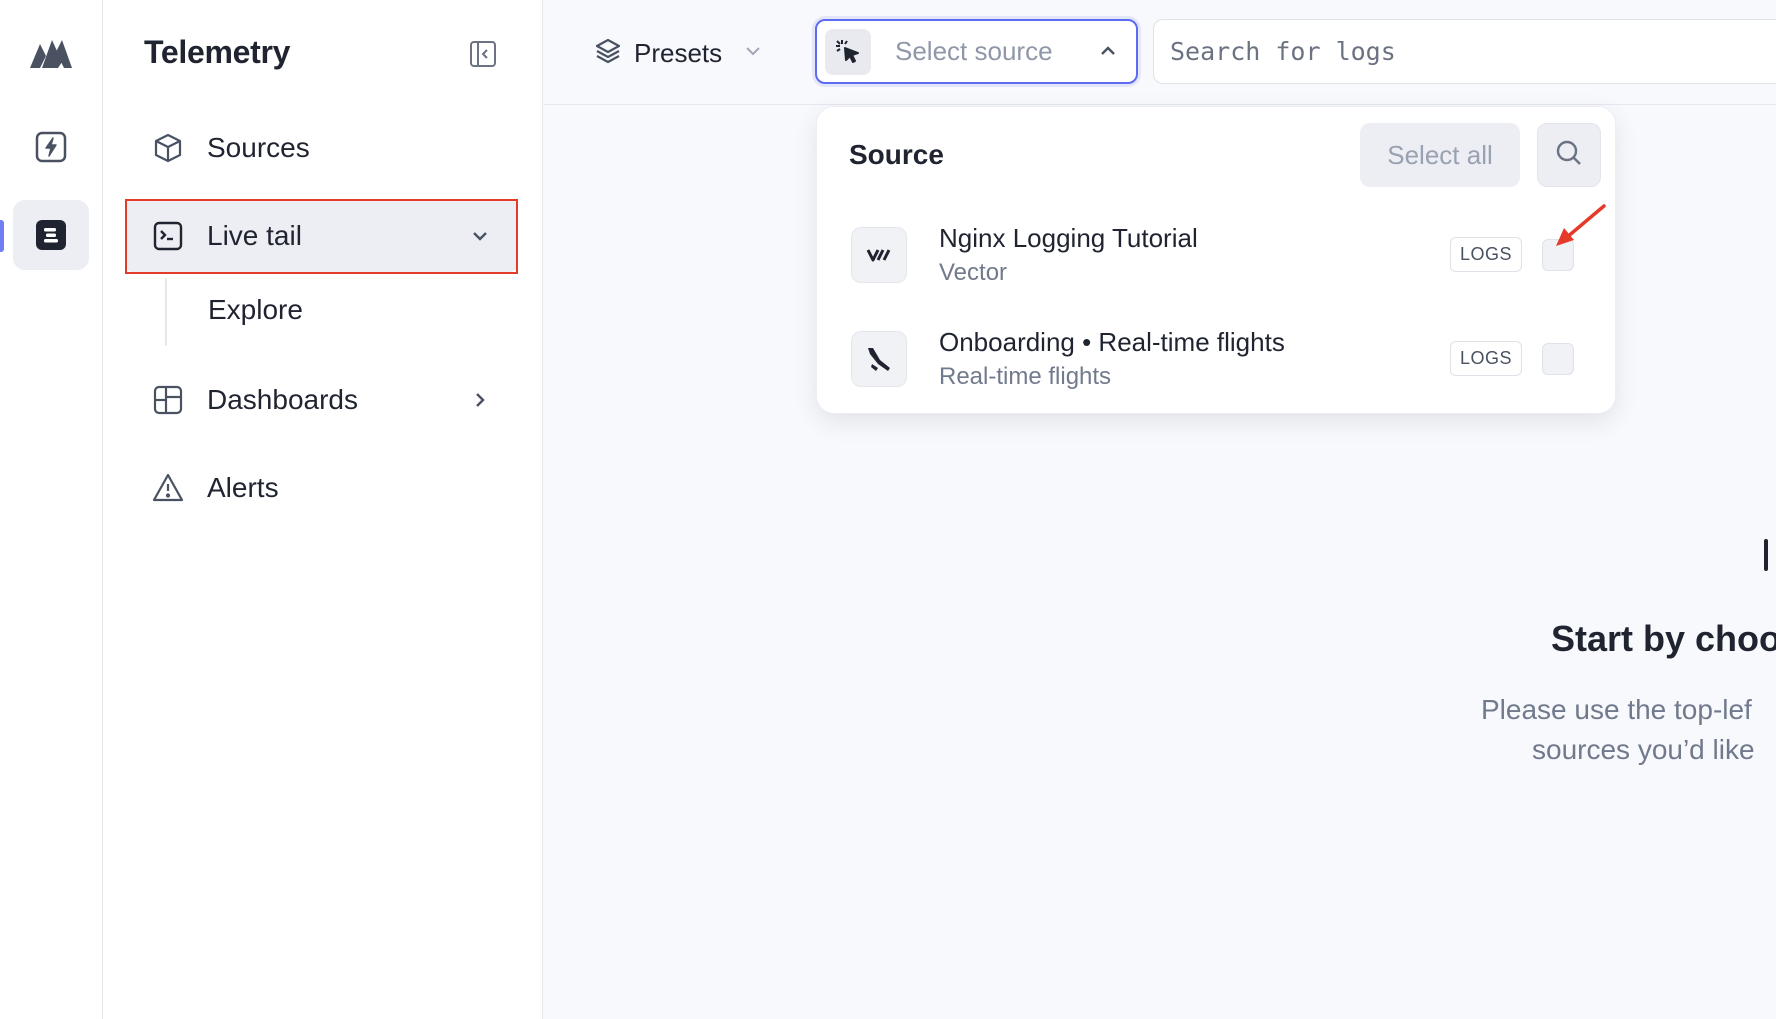 Image resolution: width=1776 pixels, height=1019 pixels. Describe the element at coordinates (282, 399) in the screenshot. I see `sidebar-item-label: Dashboards` at that location.